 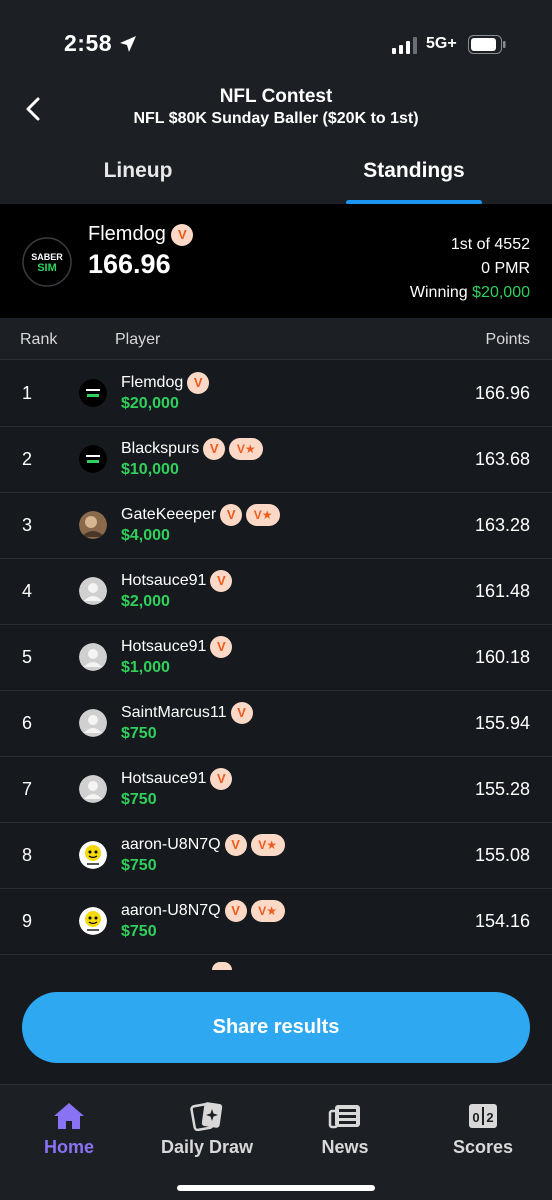 What do you see at coordinates (345, 1147) in the screenshot?
I see `nav-news-label: News` at bounding box center [345, 1147].